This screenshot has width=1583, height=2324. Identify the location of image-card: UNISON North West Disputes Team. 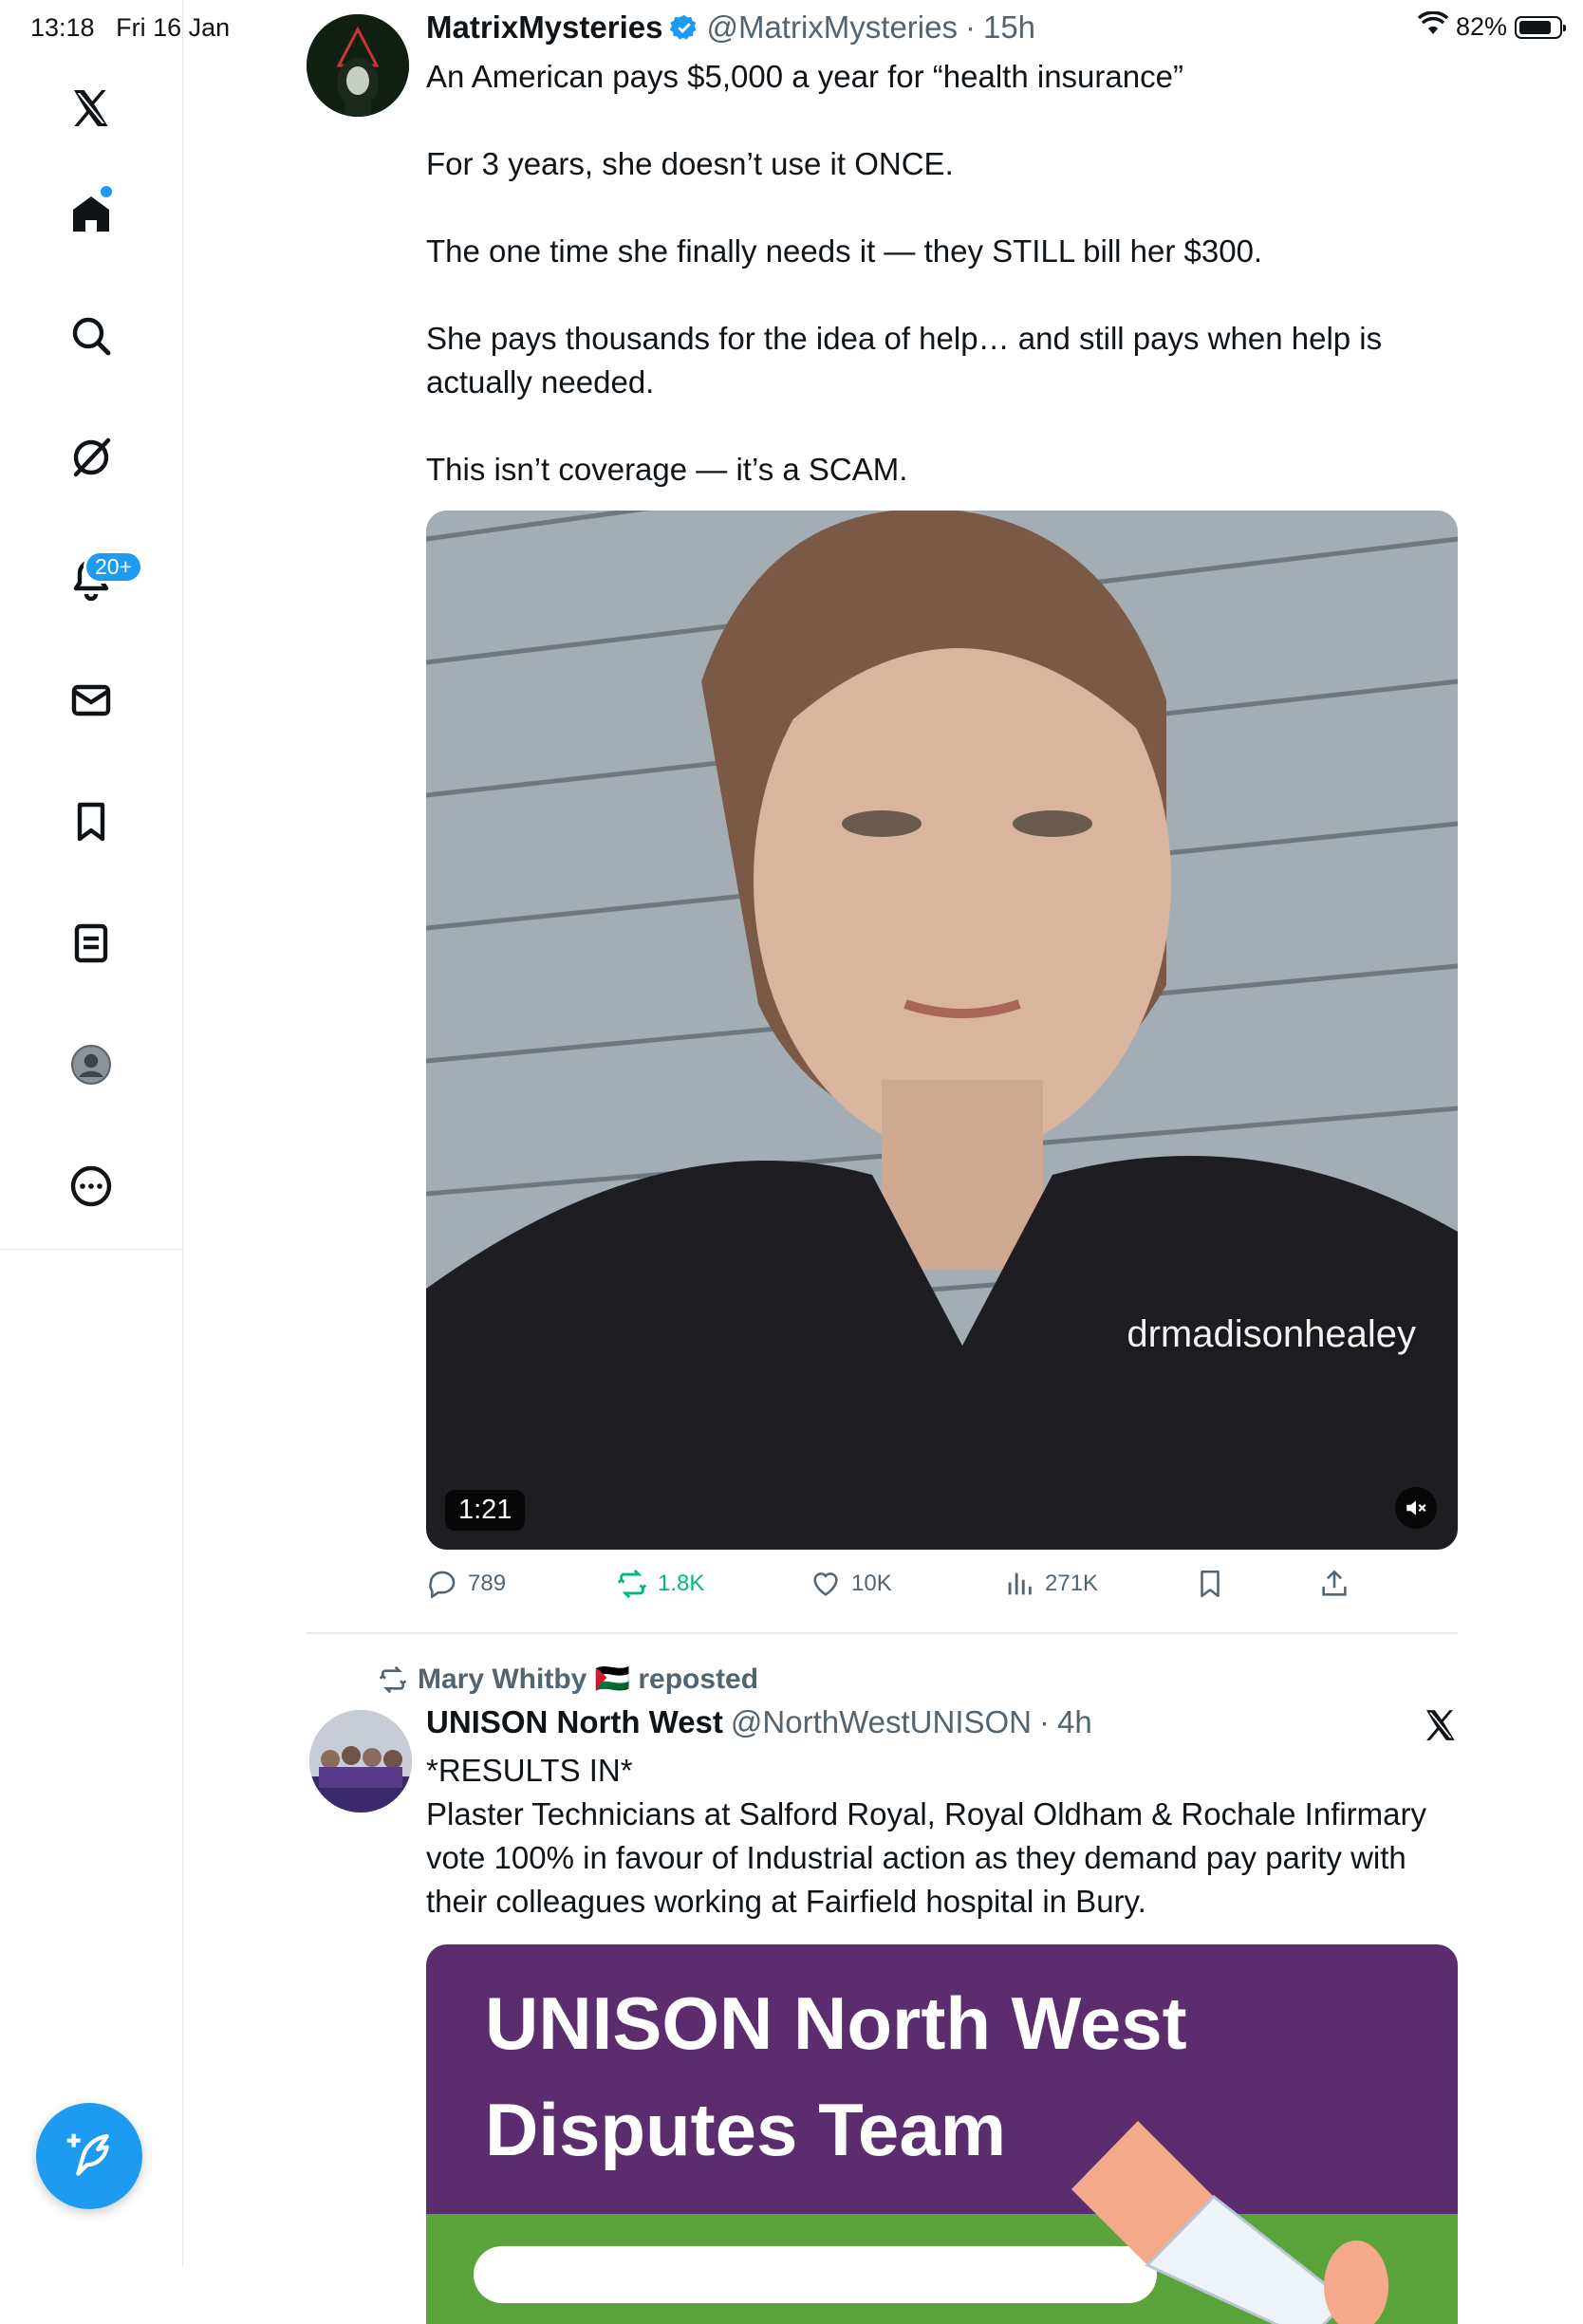
(942, 2134).